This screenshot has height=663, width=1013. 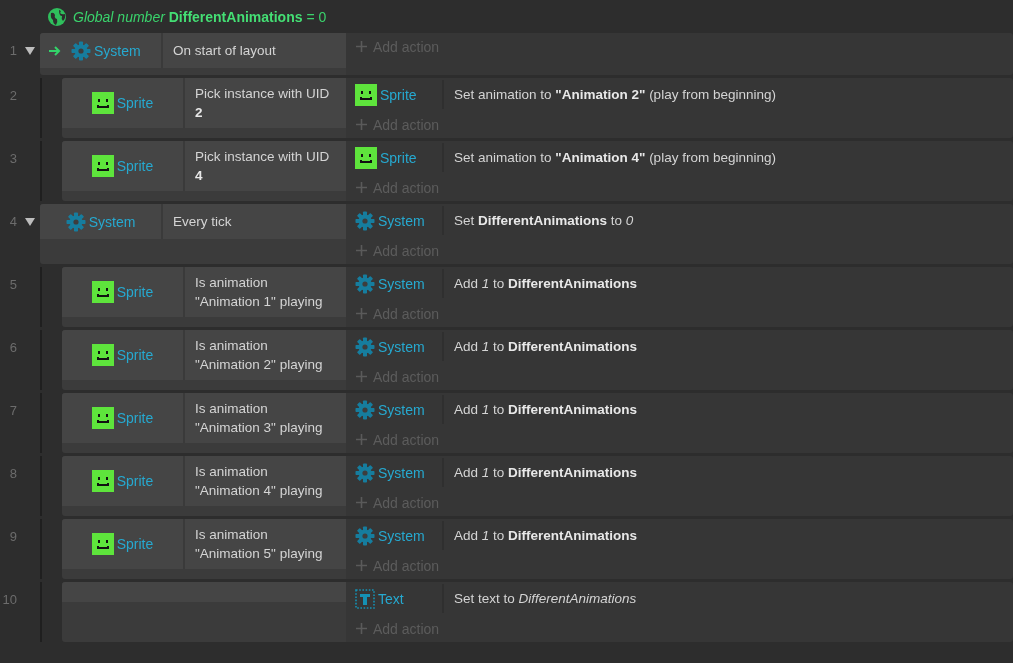 I want to click on action-text: Set text to DifferentAnimations, so click(x=545, y=598).